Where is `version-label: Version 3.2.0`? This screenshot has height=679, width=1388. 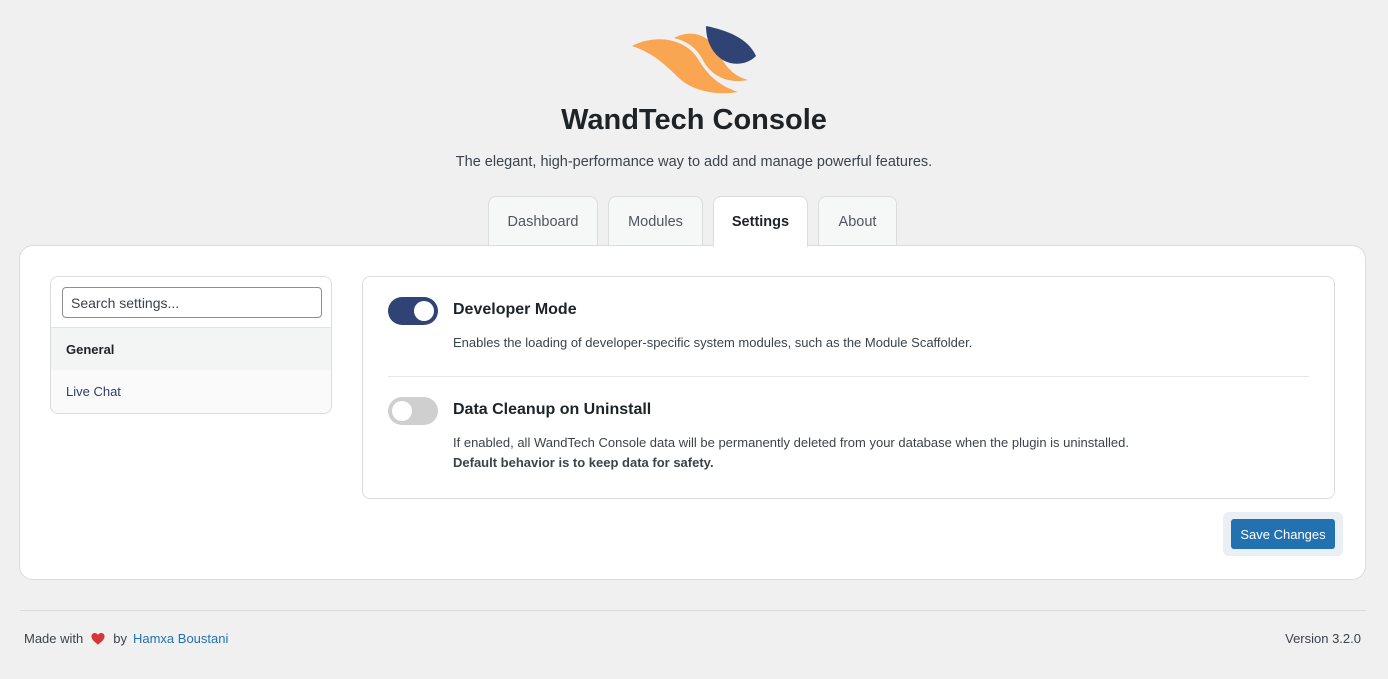 version-label: Version 3.2.0 is located at coordinates (1323, 638).